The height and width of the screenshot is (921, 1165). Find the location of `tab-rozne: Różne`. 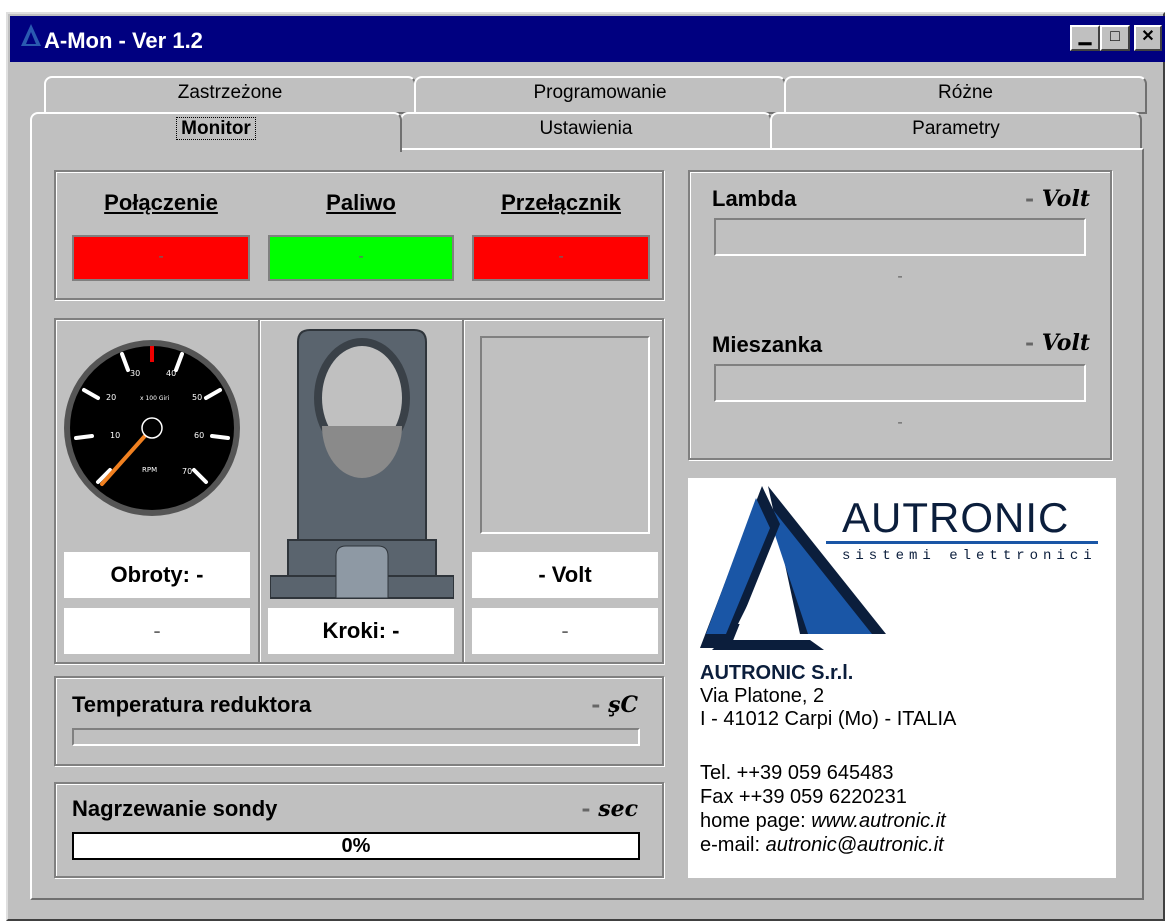

tab-rozne: Różne is located at coordinates (965, 95).